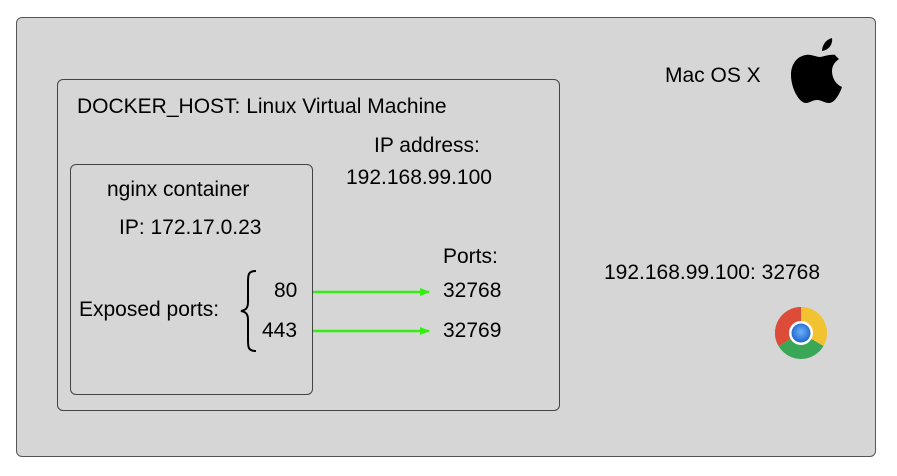 The image size is (897, 476). What do you see at coordinates (286, 290) in the screenshot?
I see `container-port: 80` at bounding box center [286, 290].